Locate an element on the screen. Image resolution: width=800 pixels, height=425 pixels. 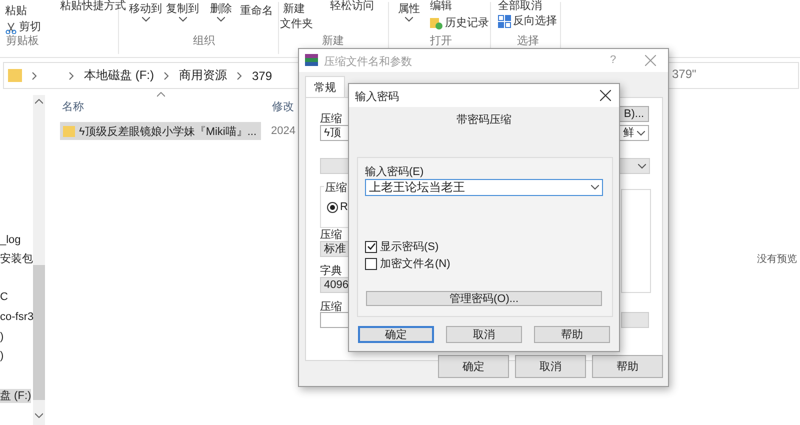
ribbon-command: 全部取消 is located at coordinates (520, 6).